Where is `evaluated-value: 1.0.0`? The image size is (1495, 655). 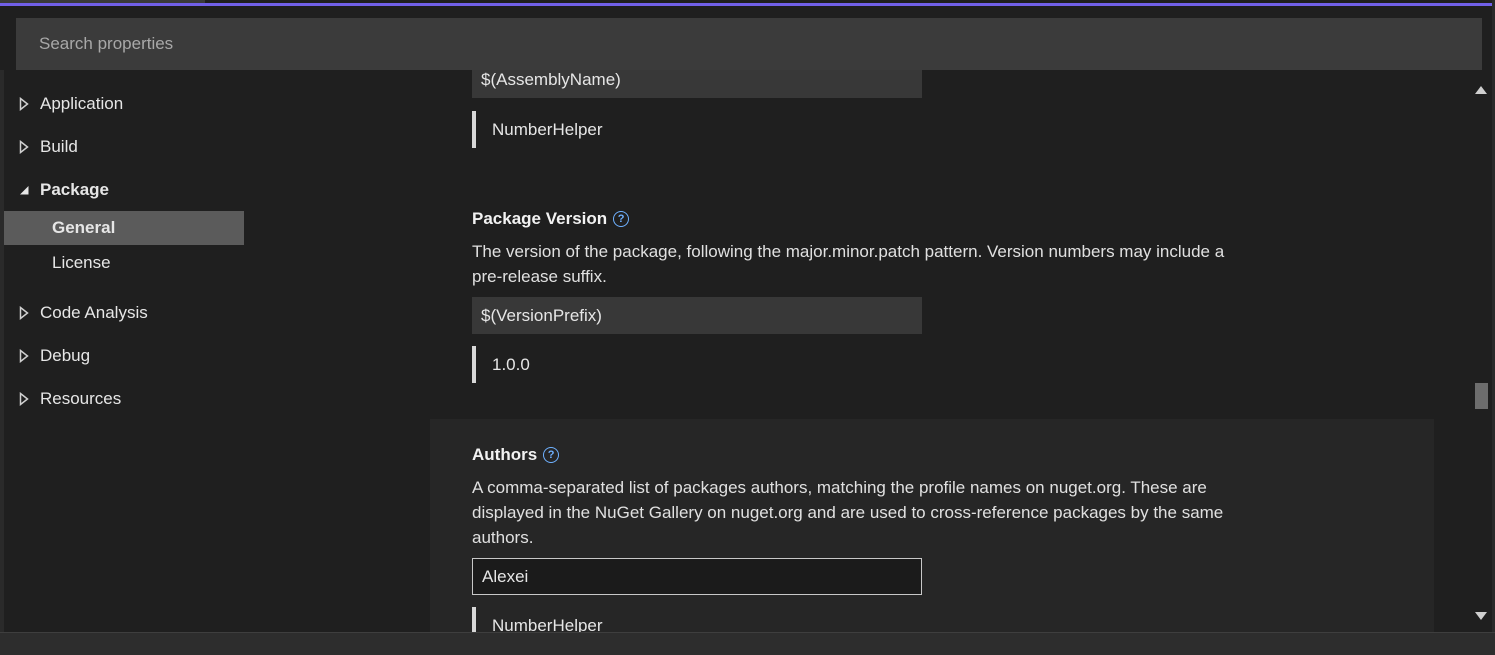
evaluated-value: 1.0.0 is located at coordinates (501, 364).